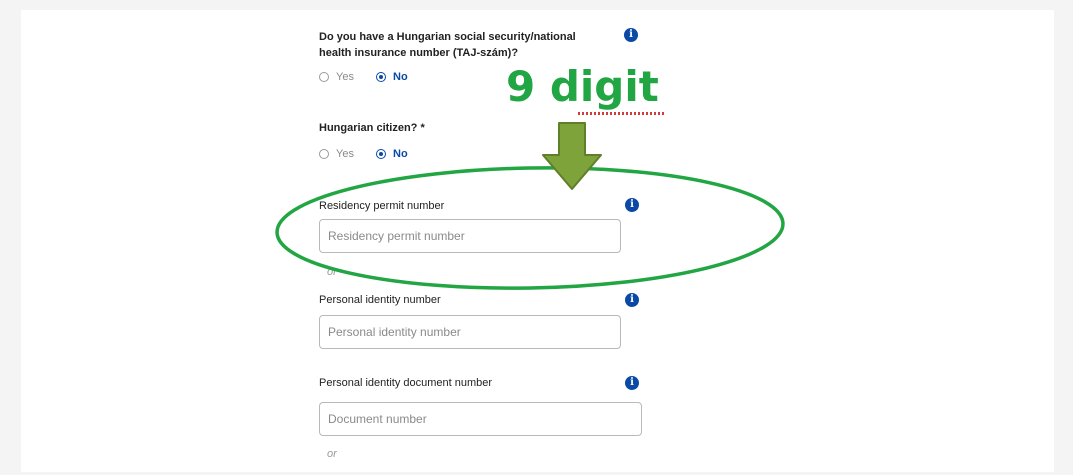 This screenshot has width=1073, height=475. I want to click on highlight-ellipse-icon, so click(530, 228).